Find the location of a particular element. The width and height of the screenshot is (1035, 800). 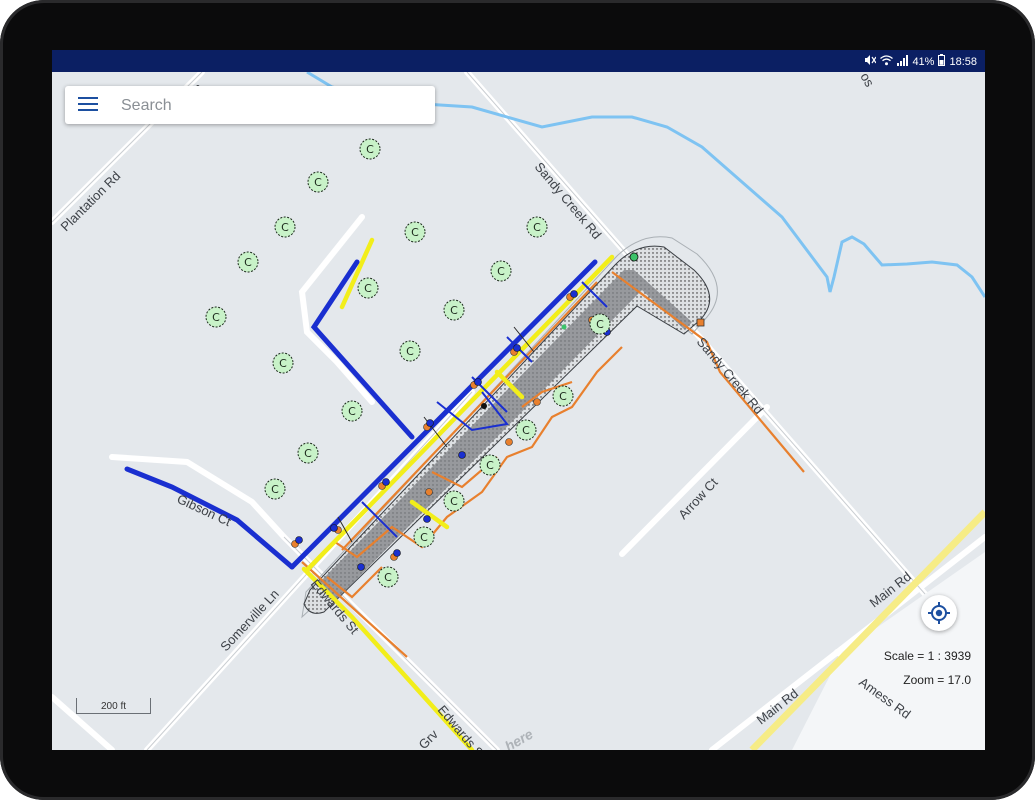

selection-core is located at coordinates (506, 436).